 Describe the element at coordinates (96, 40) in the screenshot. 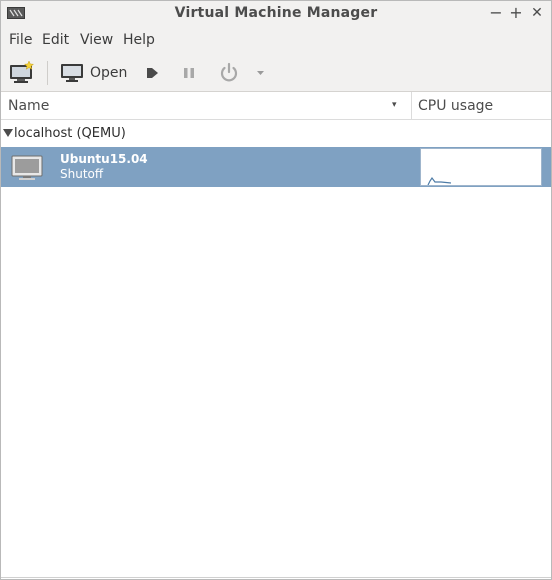

I see `menu-view: View` at that location.